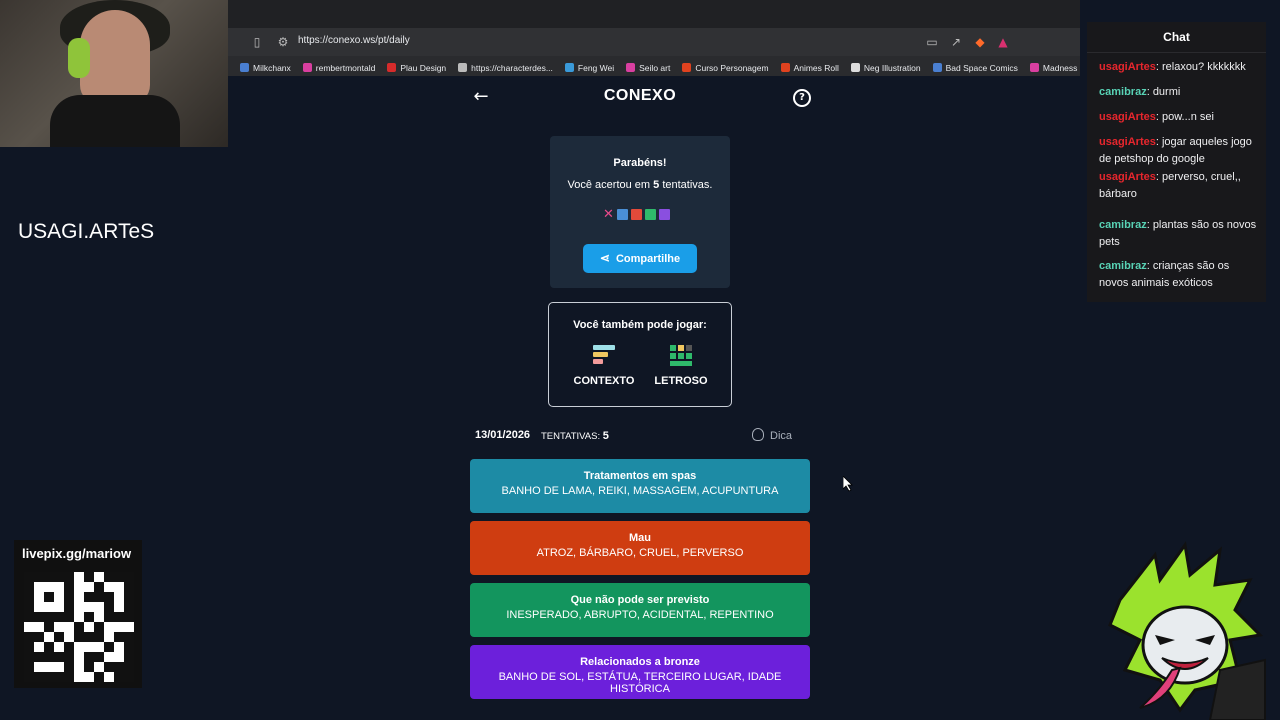  I want to click on share-page-icon: ↗, so click(956, 42).